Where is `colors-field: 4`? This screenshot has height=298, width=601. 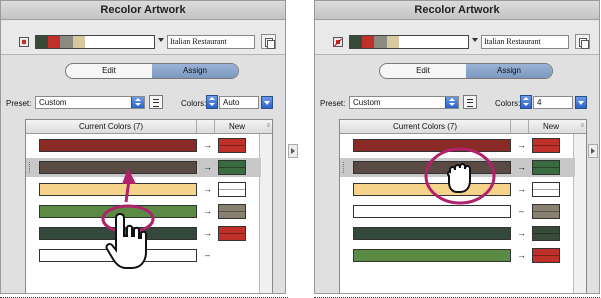
colors-field: 4 is located at coordinates (553, 102).